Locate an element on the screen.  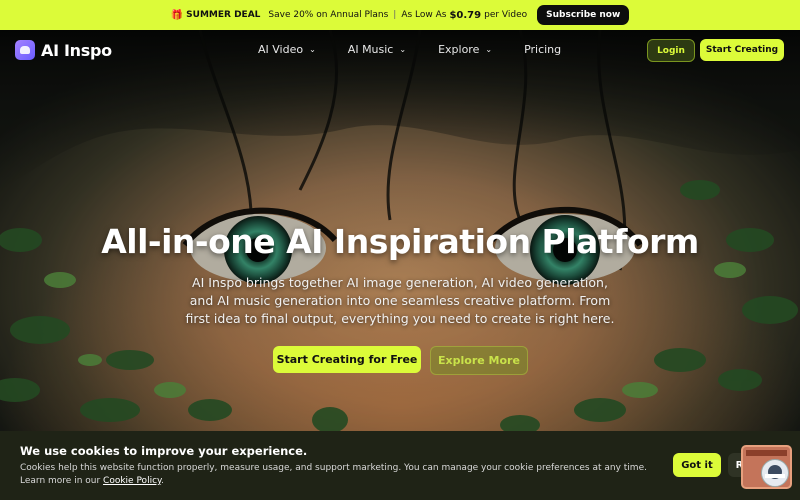
widget-bar is located at coordinates (766, 453).